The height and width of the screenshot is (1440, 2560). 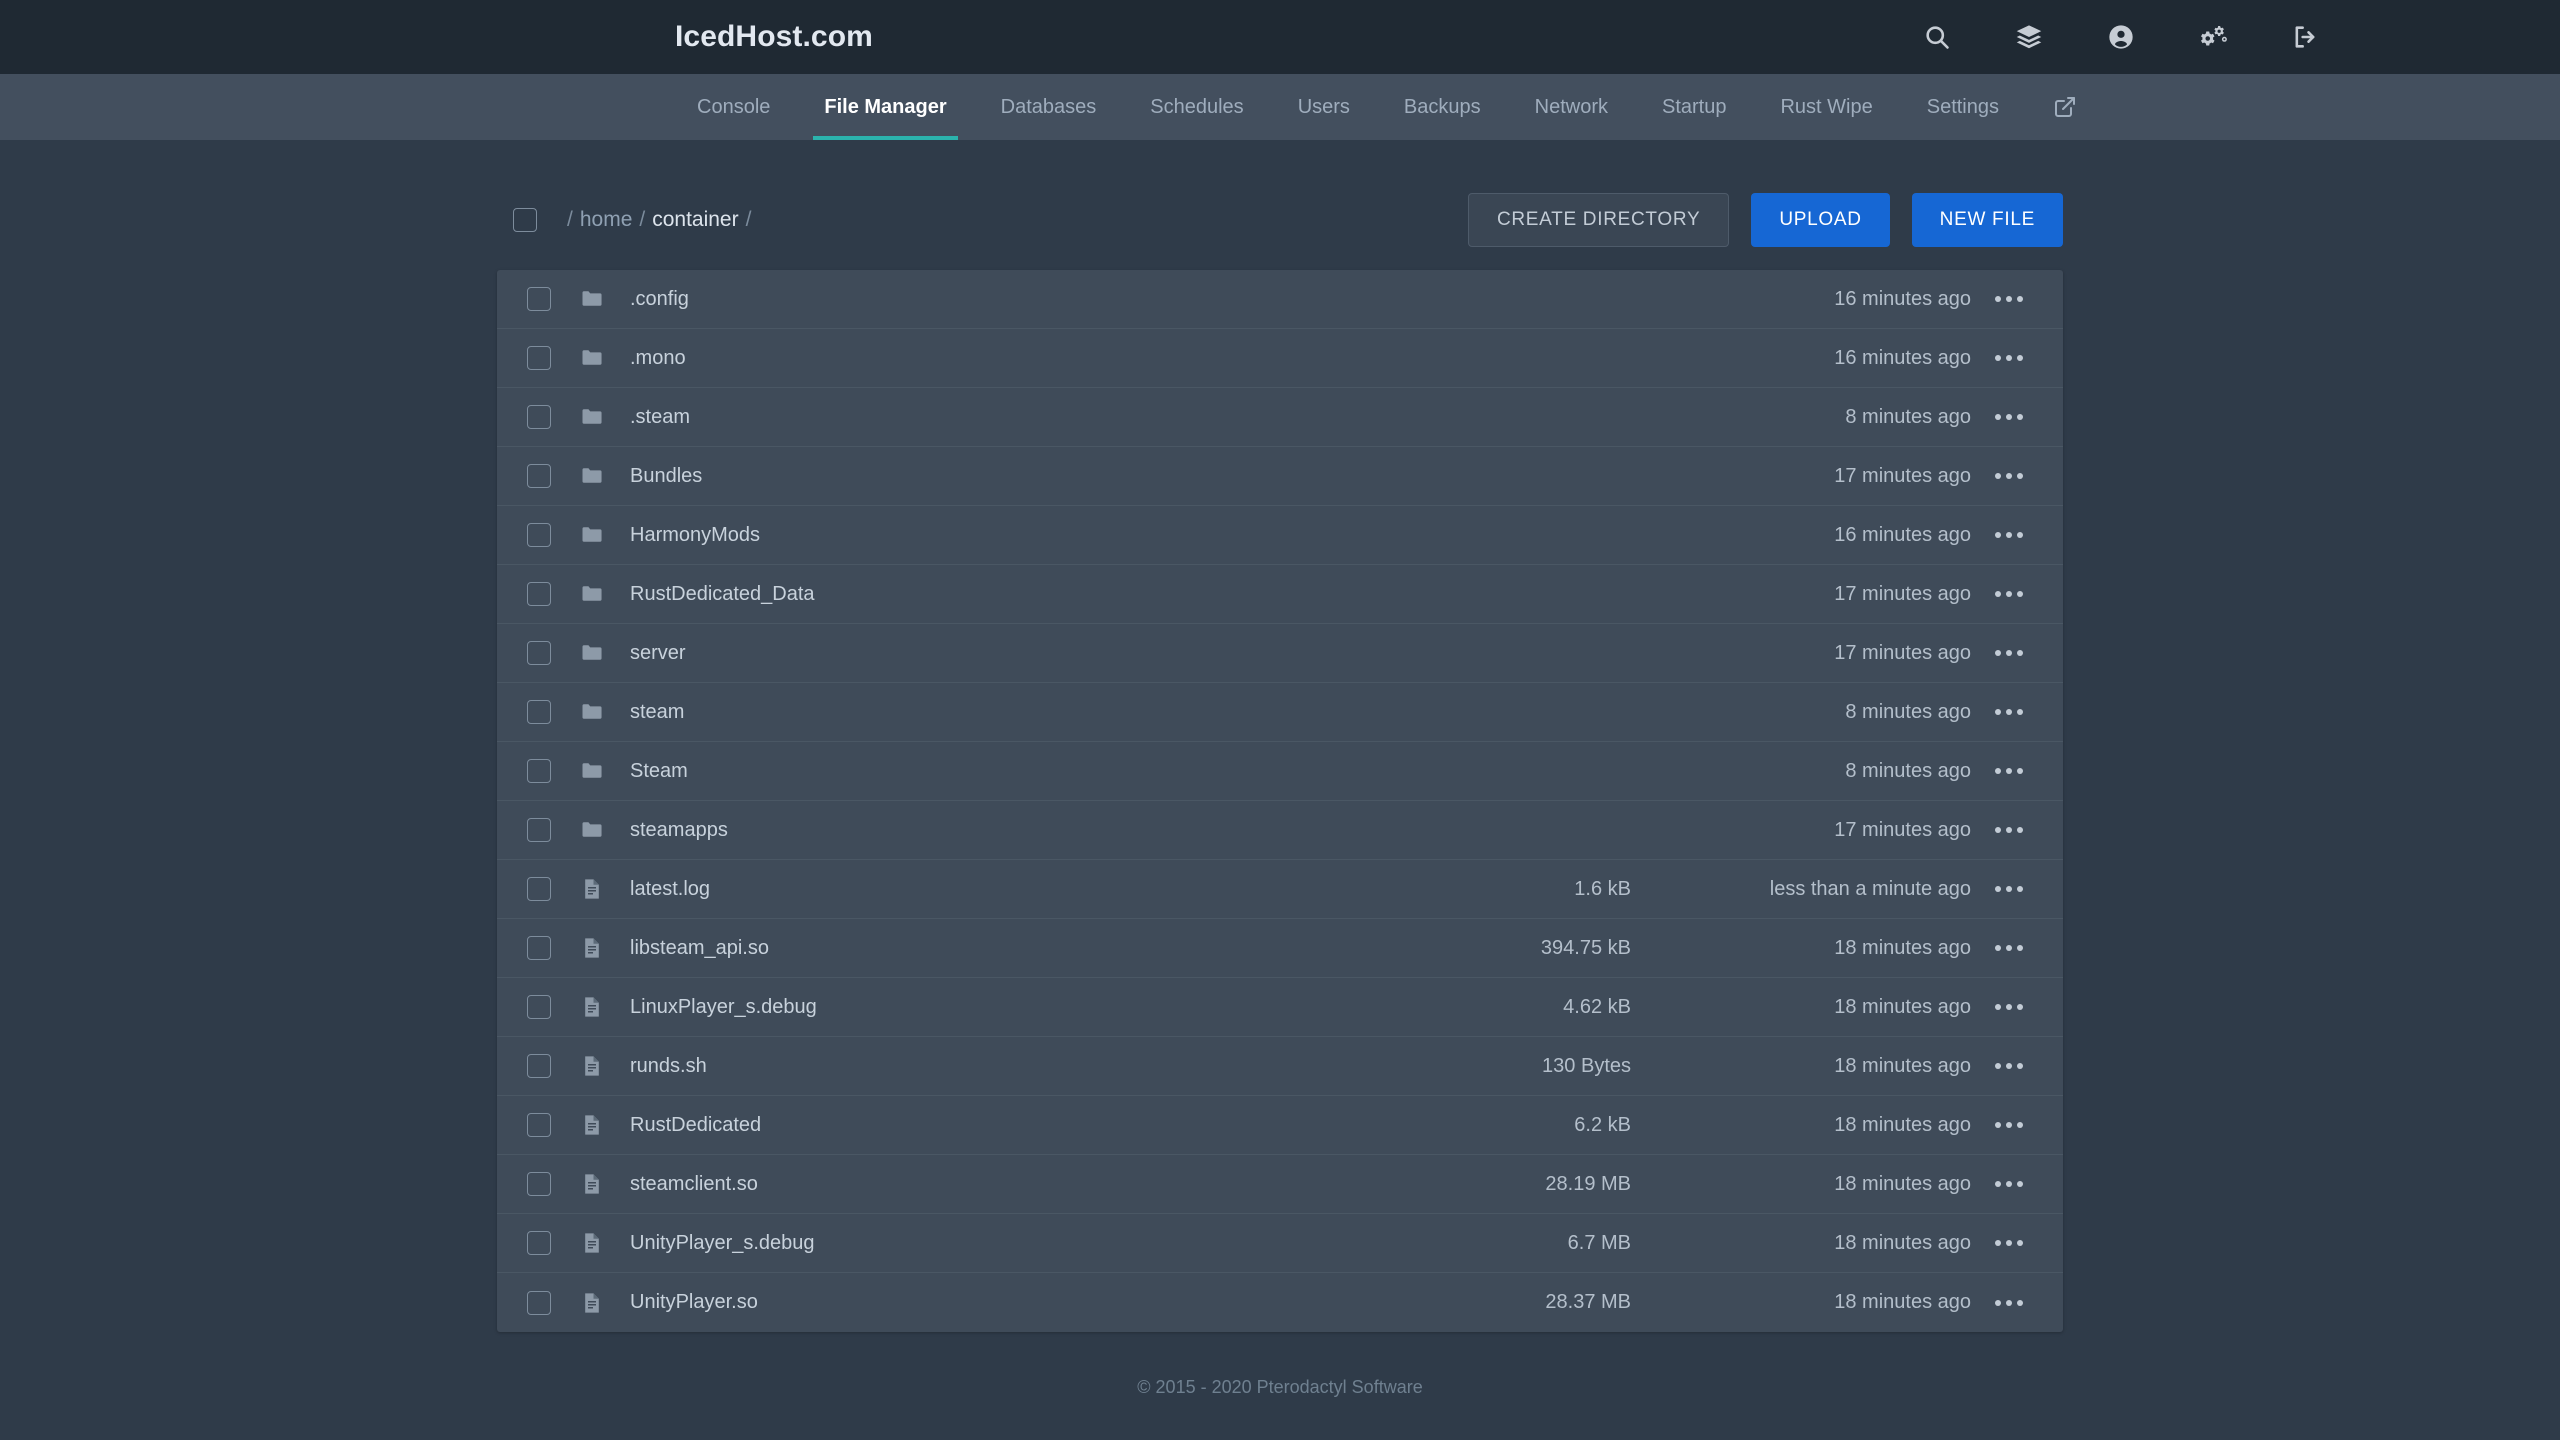 What do you see at coordinates (1694, 107) in the screenshot?
I see `tab-startup: Startup` at bounding box center [1694, 107].